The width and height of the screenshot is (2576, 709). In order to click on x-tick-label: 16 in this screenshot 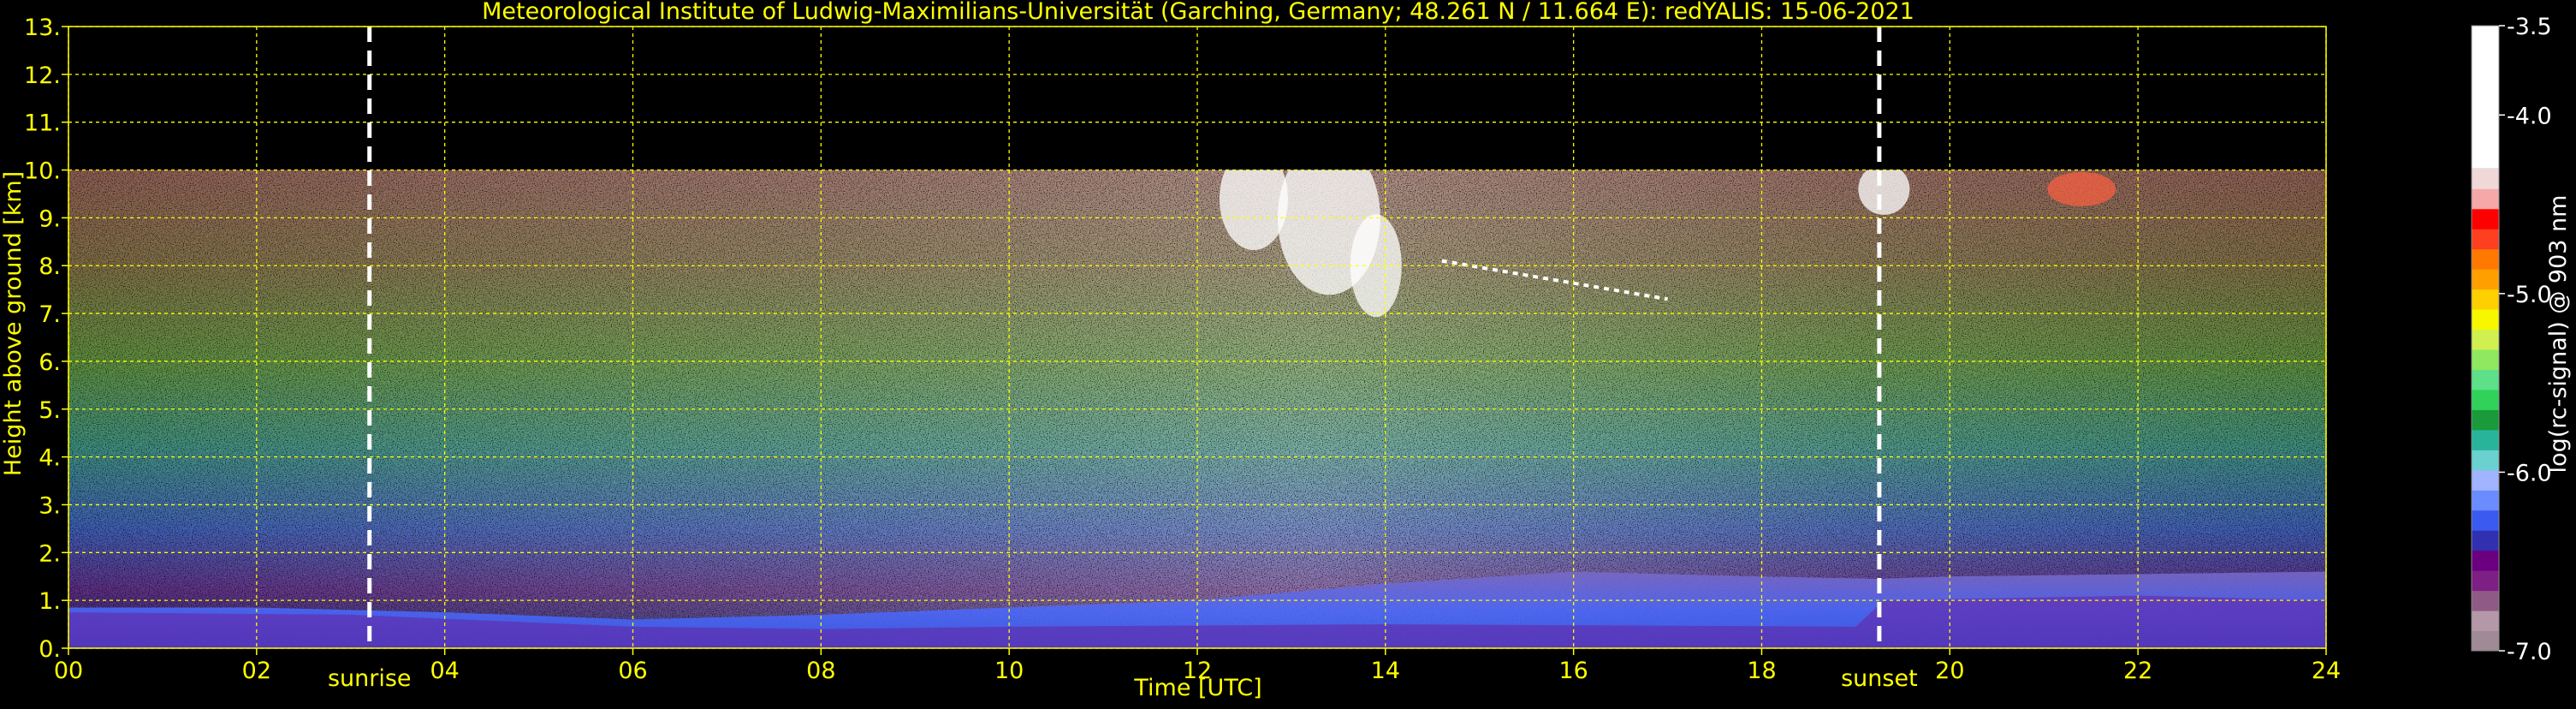, I will do `click(1573, 671)`.